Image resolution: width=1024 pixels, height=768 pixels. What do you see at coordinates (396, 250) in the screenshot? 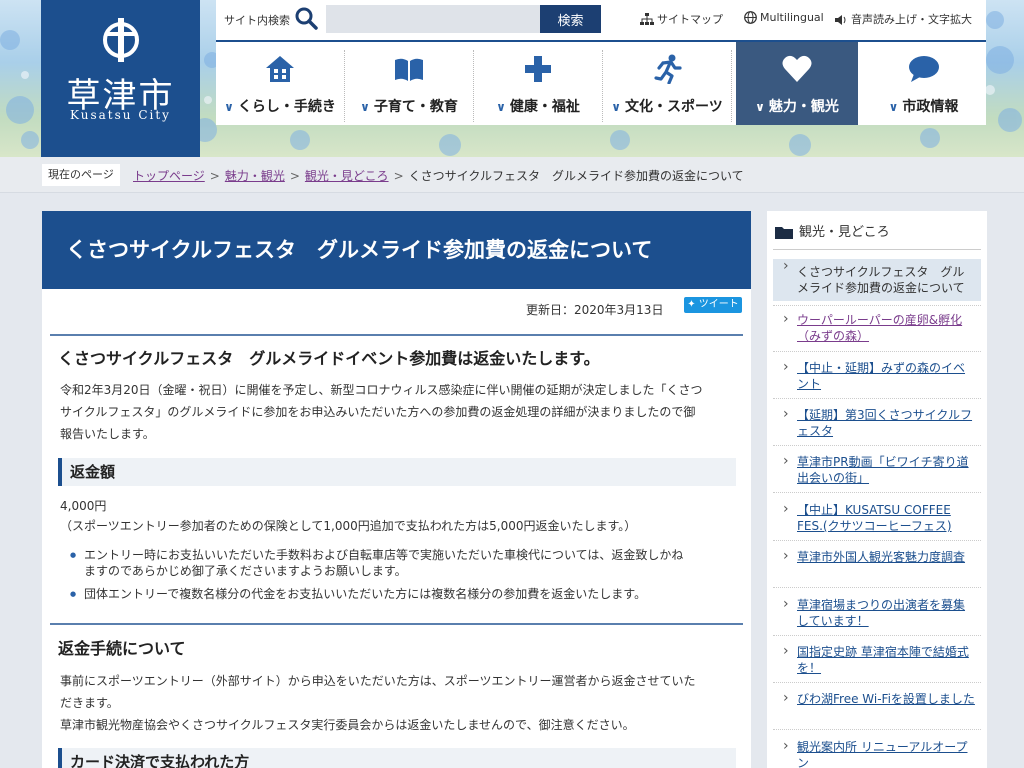
I see `page-title: くさつサイクルフェスタ グルメライド参加費の返金について` at bounding box center [396, 250].